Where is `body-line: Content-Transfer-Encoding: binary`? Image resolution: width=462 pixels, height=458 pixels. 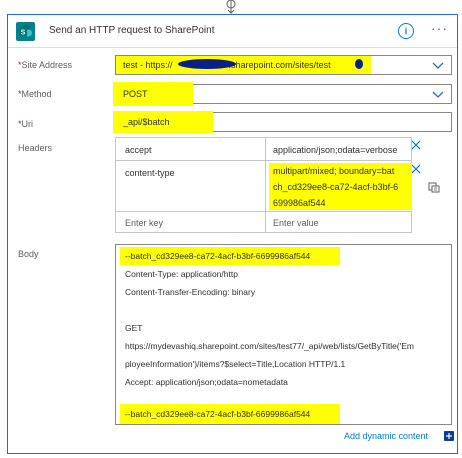
body-line: Content-Transfer-Encoding: binary is located at coordinates (190, 292).